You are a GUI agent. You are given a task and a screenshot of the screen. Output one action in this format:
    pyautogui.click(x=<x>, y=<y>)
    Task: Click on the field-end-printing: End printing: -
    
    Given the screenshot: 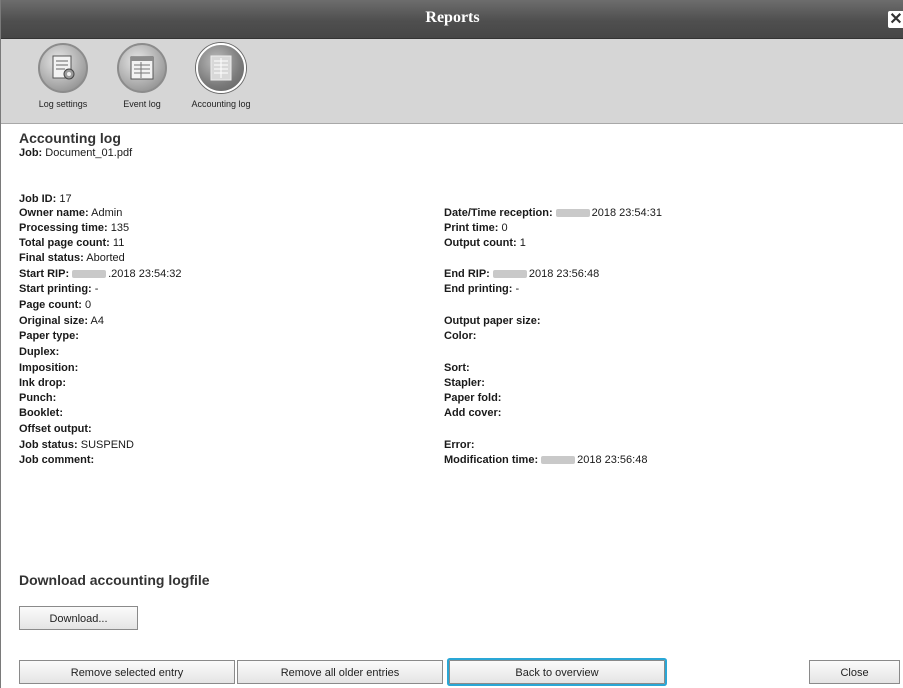 What is the action you would take?
    pyautogui.click(x=481, y=289)
    